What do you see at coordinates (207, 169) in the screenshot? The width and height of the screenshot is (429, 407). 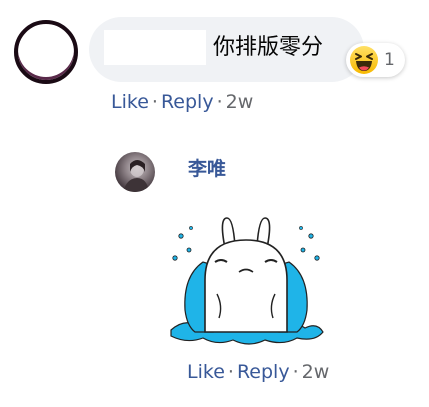 I see `reply-author-name: 李唯` at bounding box center [207, 169].